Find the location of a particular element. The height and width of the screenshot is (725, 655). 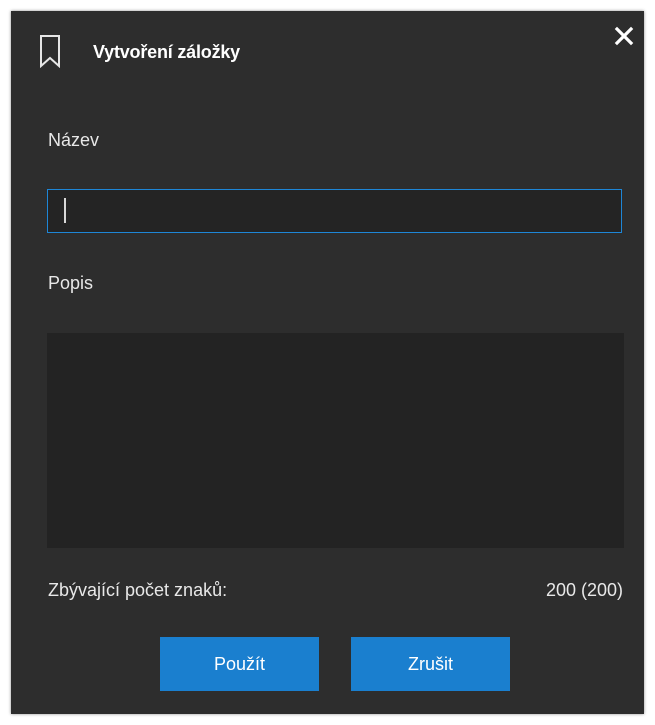

close-icon is located at coordinates (624, 36).